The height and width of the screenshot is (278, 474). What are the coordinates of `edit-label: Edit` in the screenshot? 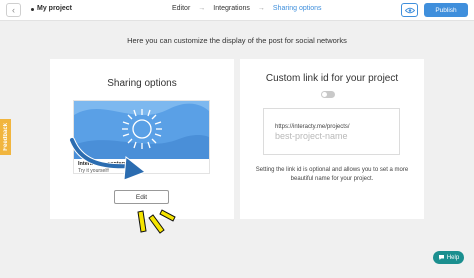 It's located at (141, 197).